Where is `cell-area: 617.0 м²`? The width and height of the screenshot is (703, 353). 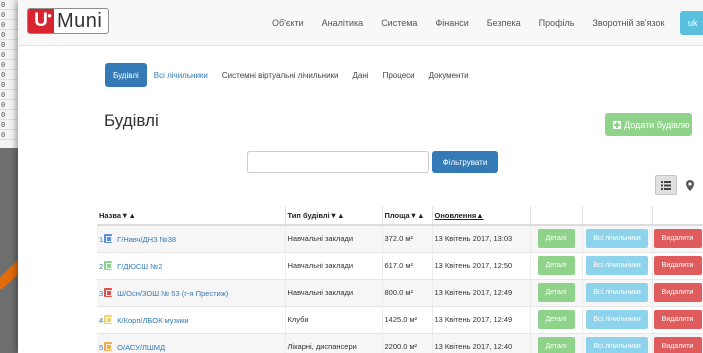
cell-area: 617.0 м² is located at coordinates (407, 265).